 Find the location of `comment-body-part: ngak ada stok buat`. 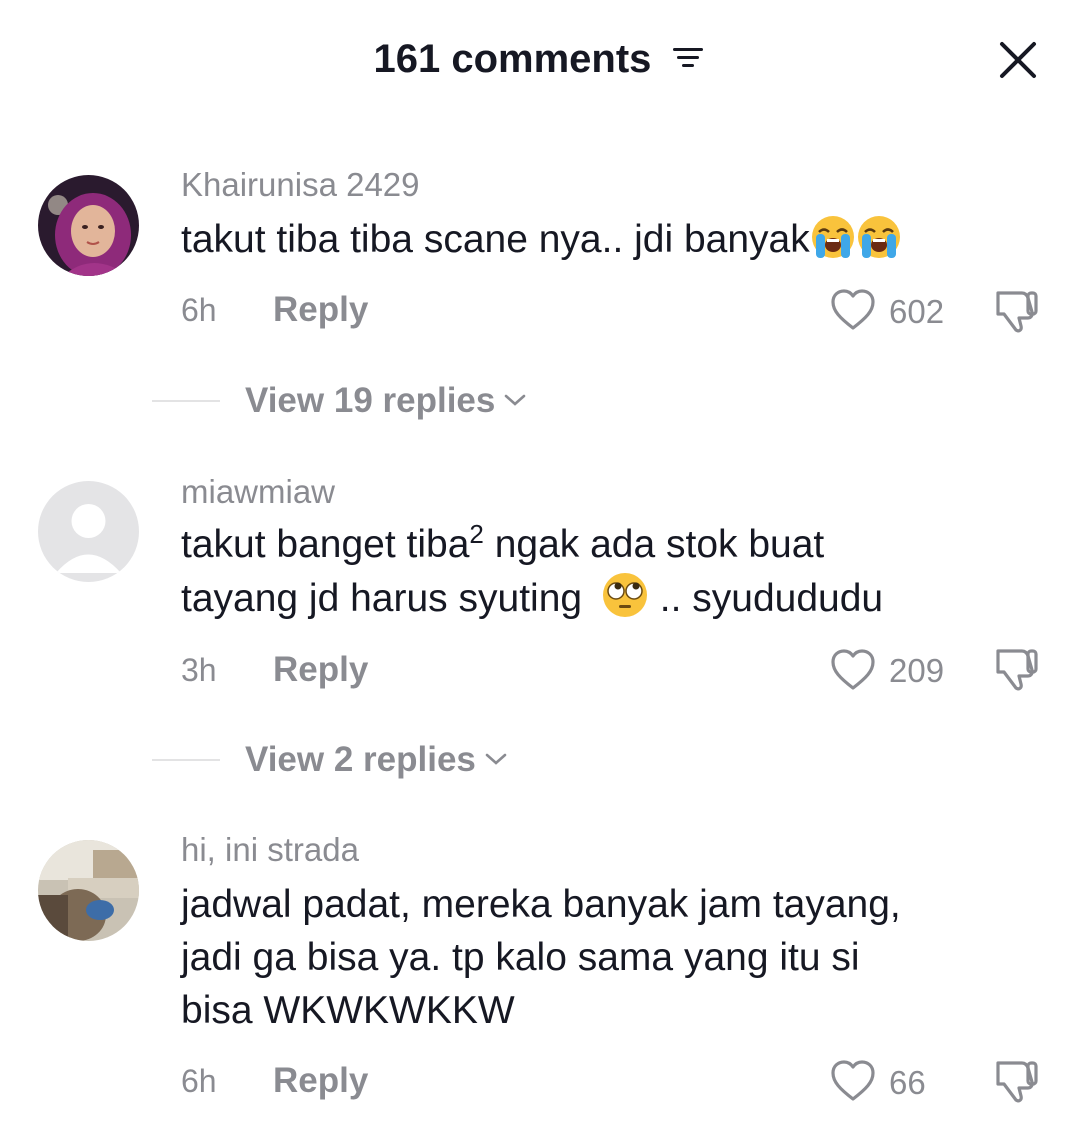

comment-body-part: ngak ada stok buat is located at coordinates (654, 544).